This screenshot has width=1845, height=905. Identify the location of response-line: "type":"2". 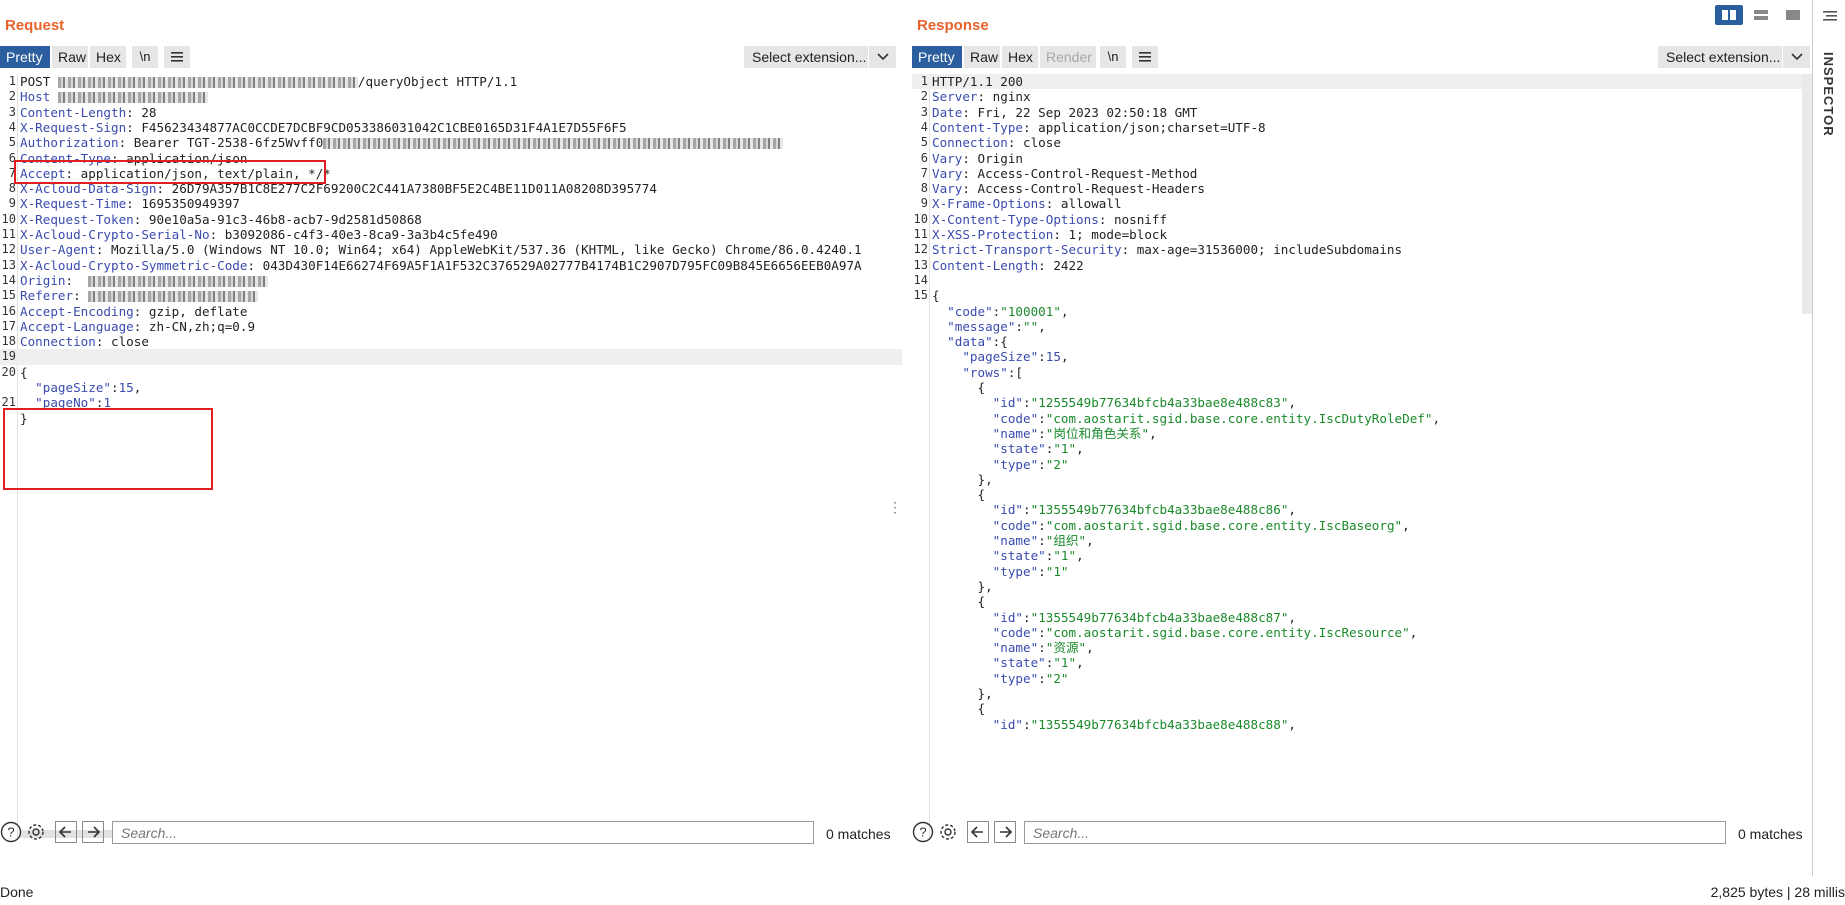
(1362, 678).